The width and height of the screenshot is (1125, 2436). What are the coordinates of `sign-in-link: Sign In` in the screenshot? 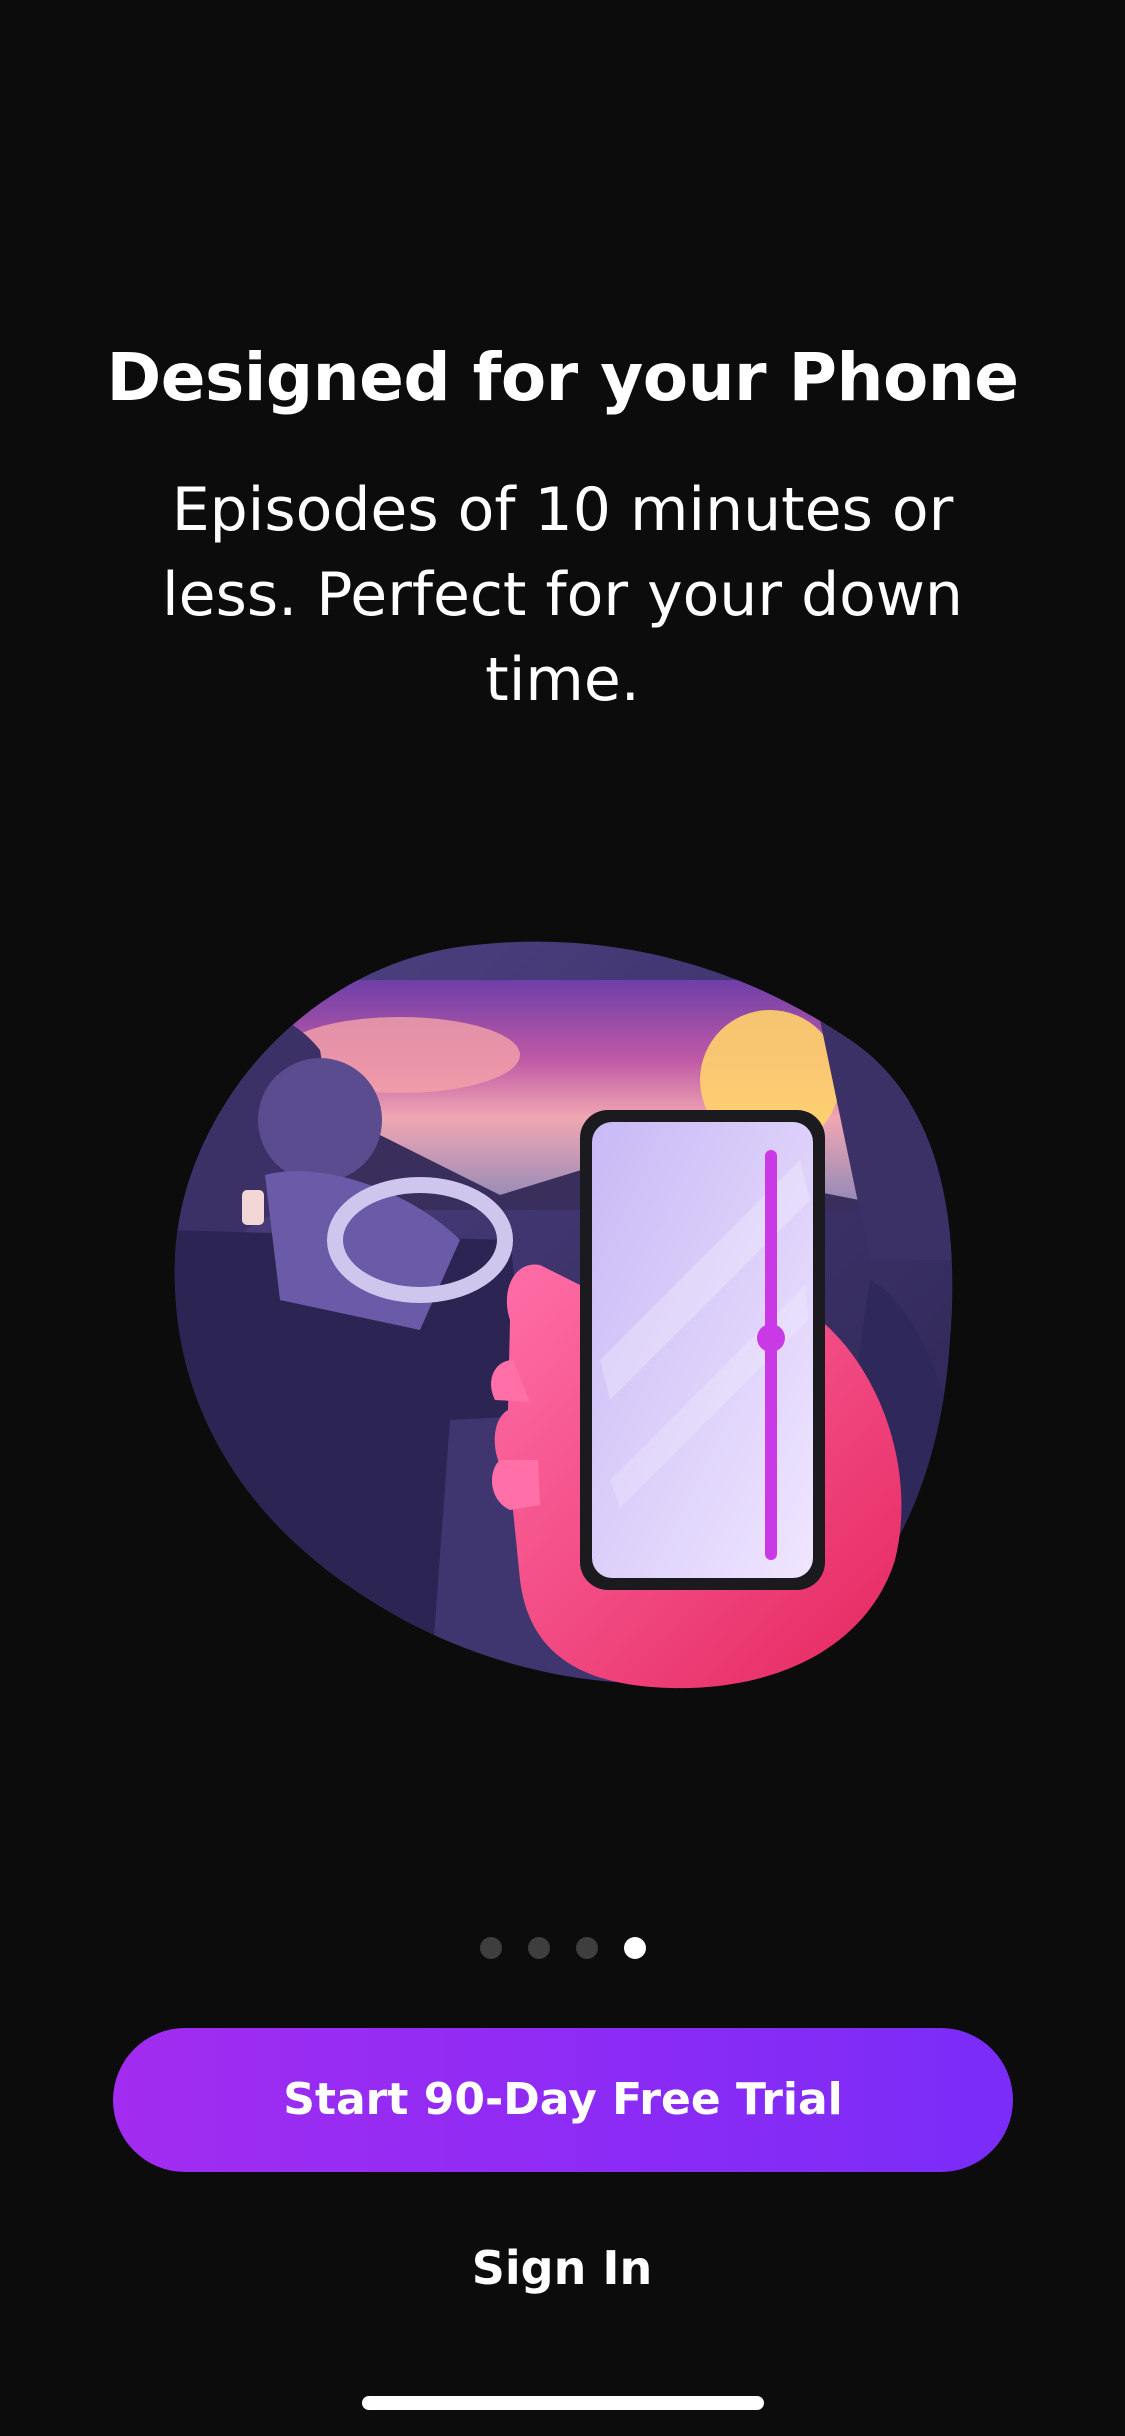 It's located at (562, 2268).